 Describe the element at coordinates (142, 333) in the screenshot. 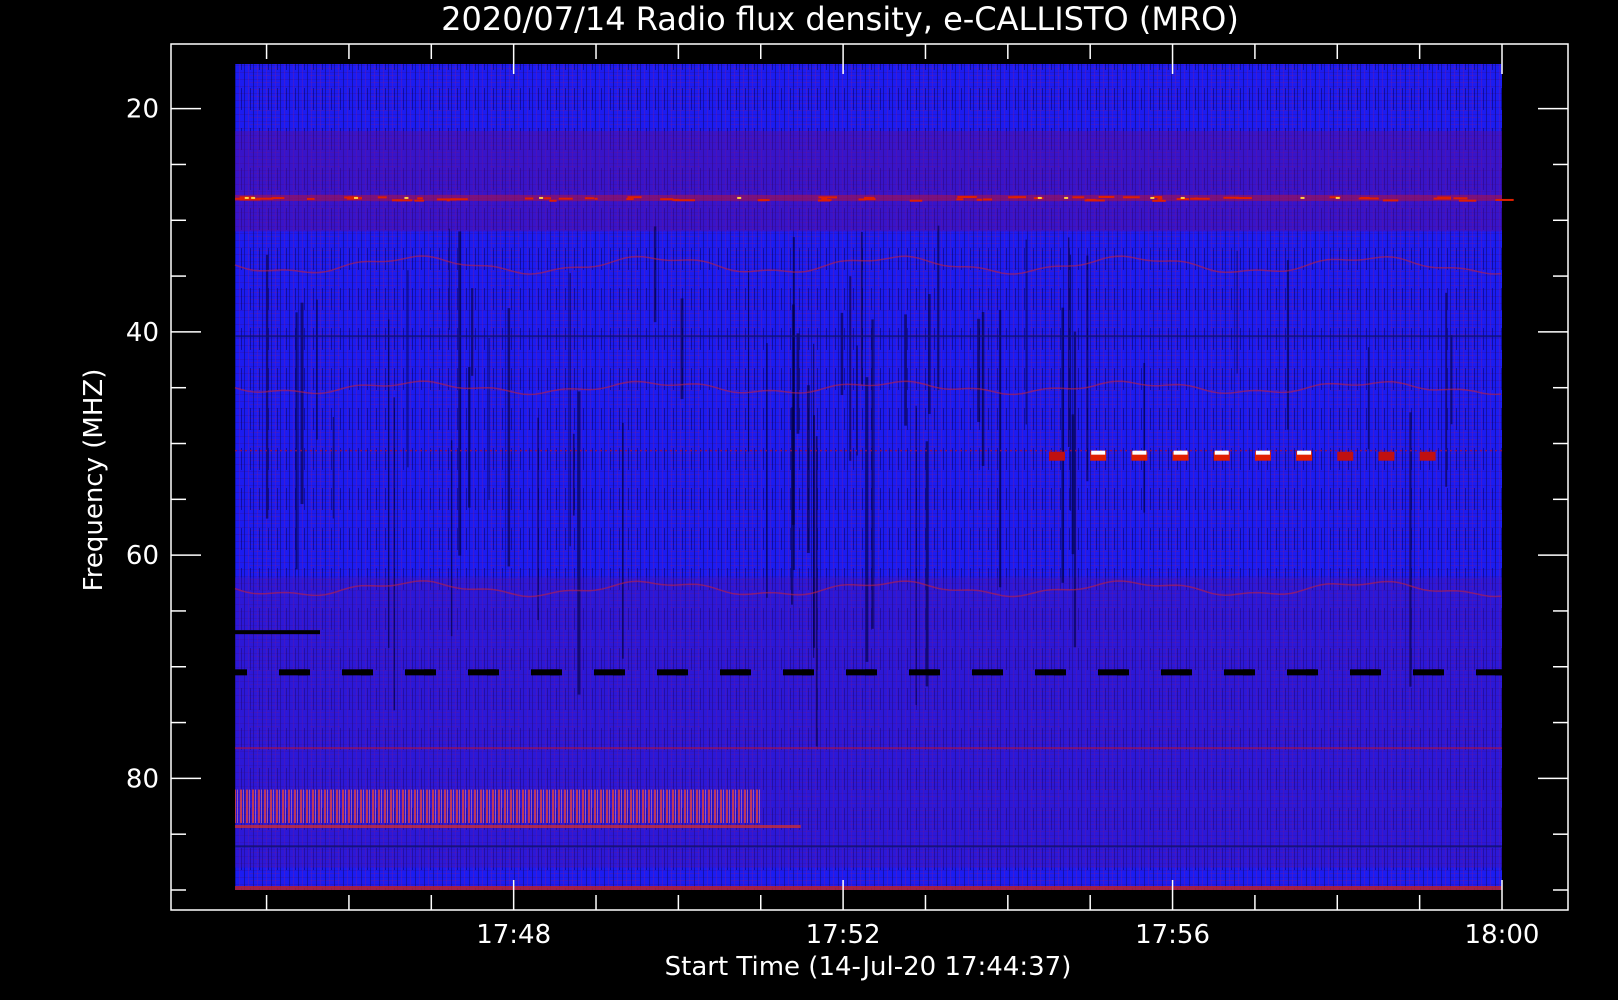

I see `y-tick-label: 40` at that location.